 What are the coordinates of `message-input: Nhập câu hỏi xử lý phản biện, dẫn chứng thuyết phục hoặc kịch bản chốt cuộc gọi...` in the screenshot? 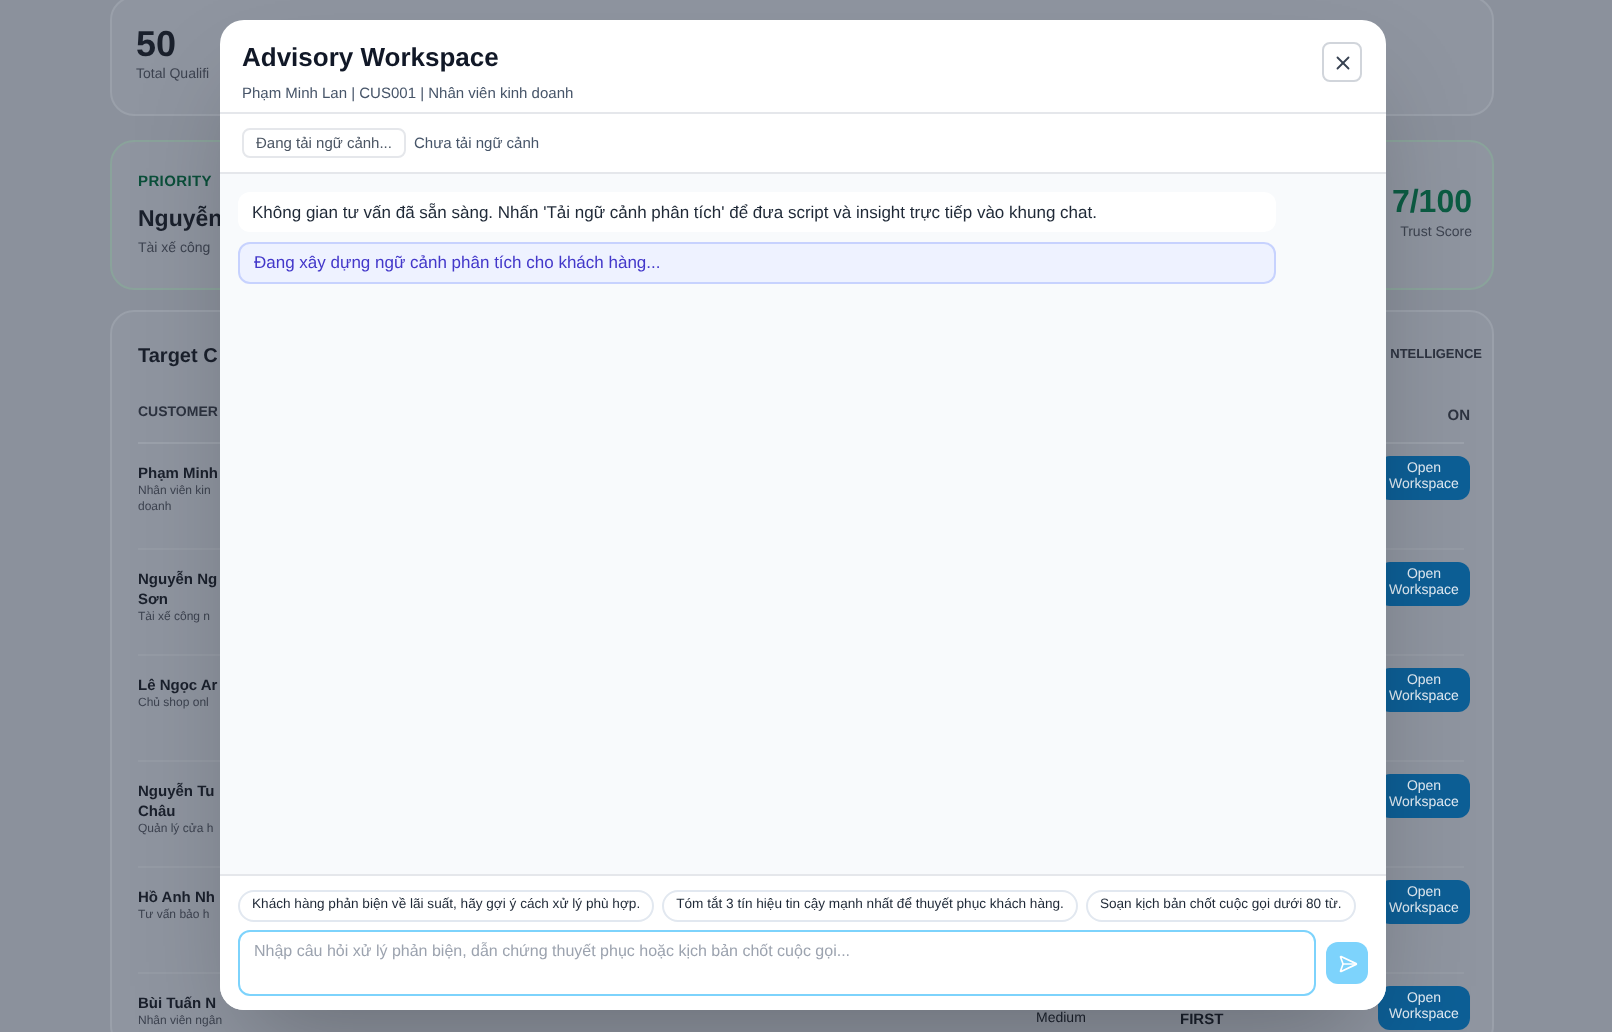 It's located at (777, 963).